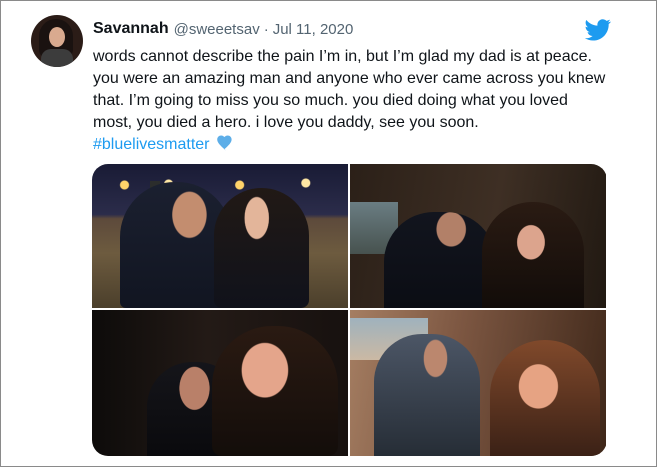 The height and width of the screenshot is (467, 657). I want to click on tweet-date: Jul 11, 2020, so click(313, 29).